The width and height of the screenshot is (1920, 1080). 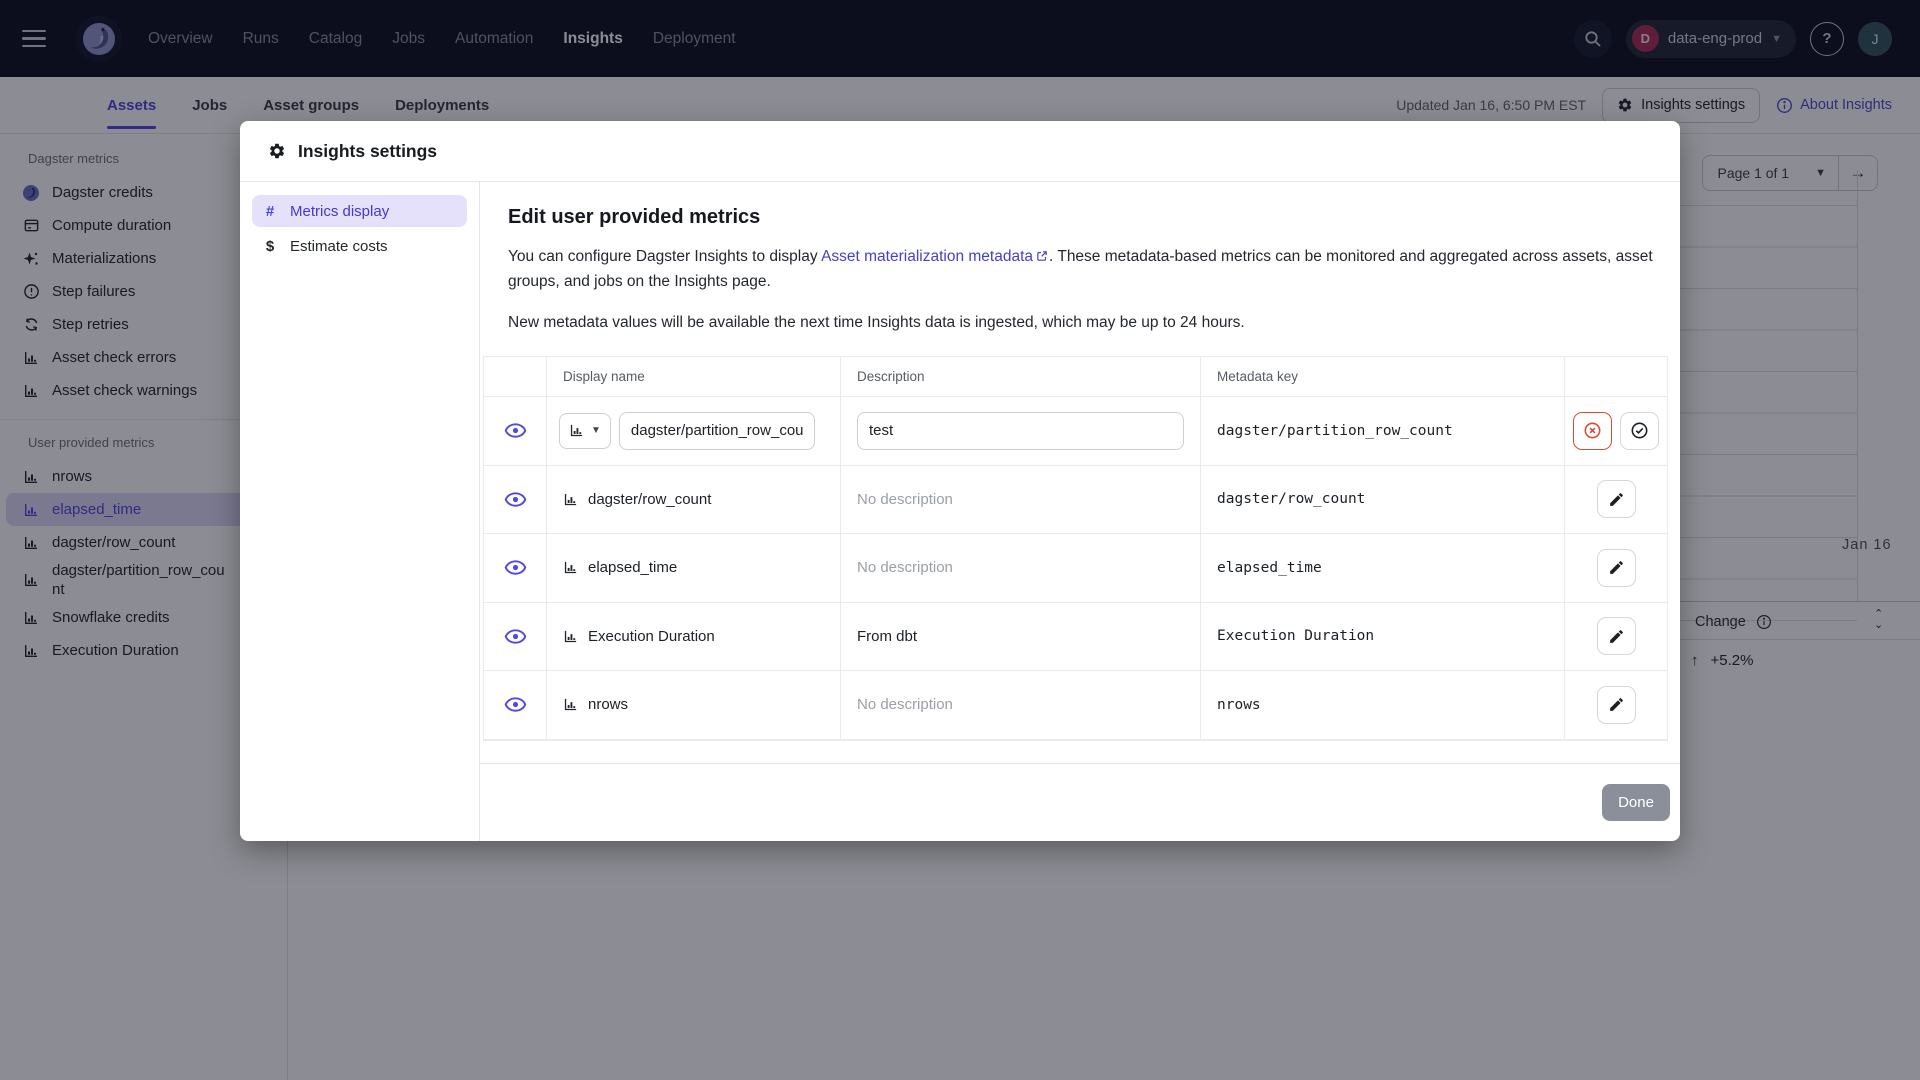 What do you see at coordinates (270, 246) in the screenshot?
I see `dollar-icon: $` at bounding box center [270, 246].